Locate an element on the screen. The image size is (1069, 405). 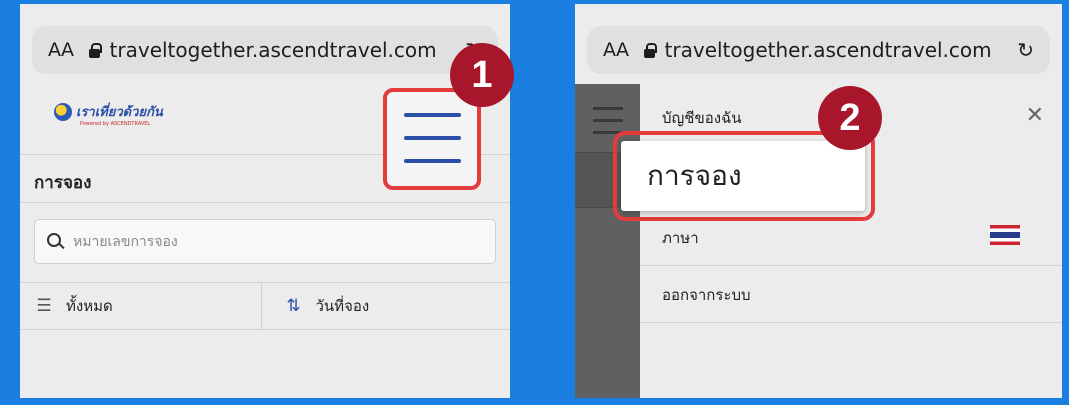
sort-date-label: วันที่จอง is located at coordinates (342, 306).